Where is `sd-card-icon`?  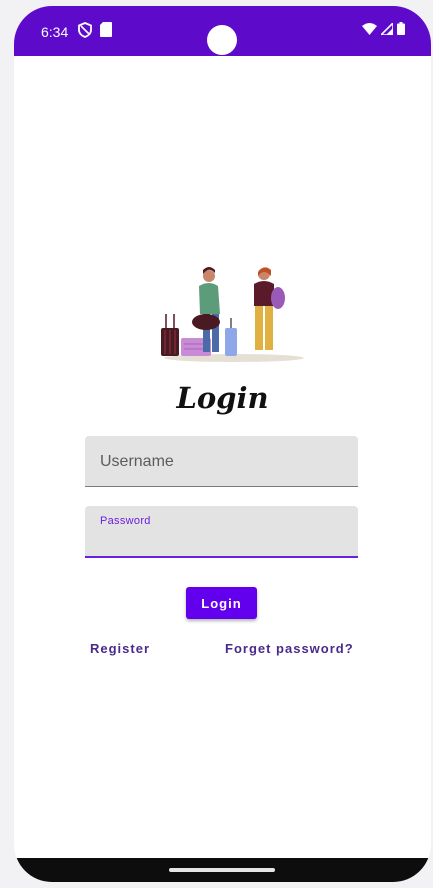
sd-card-icon is located at coordinates (106, 29).